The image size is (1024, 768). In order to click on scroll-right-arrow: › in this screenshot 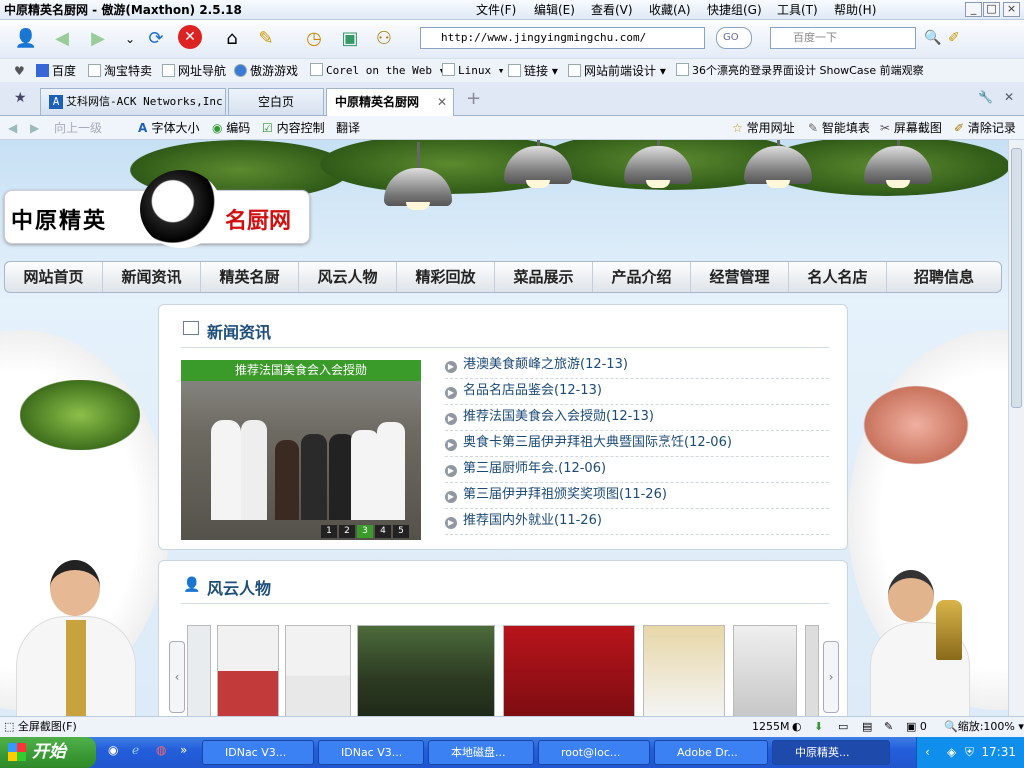, I will do `click(831, 677)`.